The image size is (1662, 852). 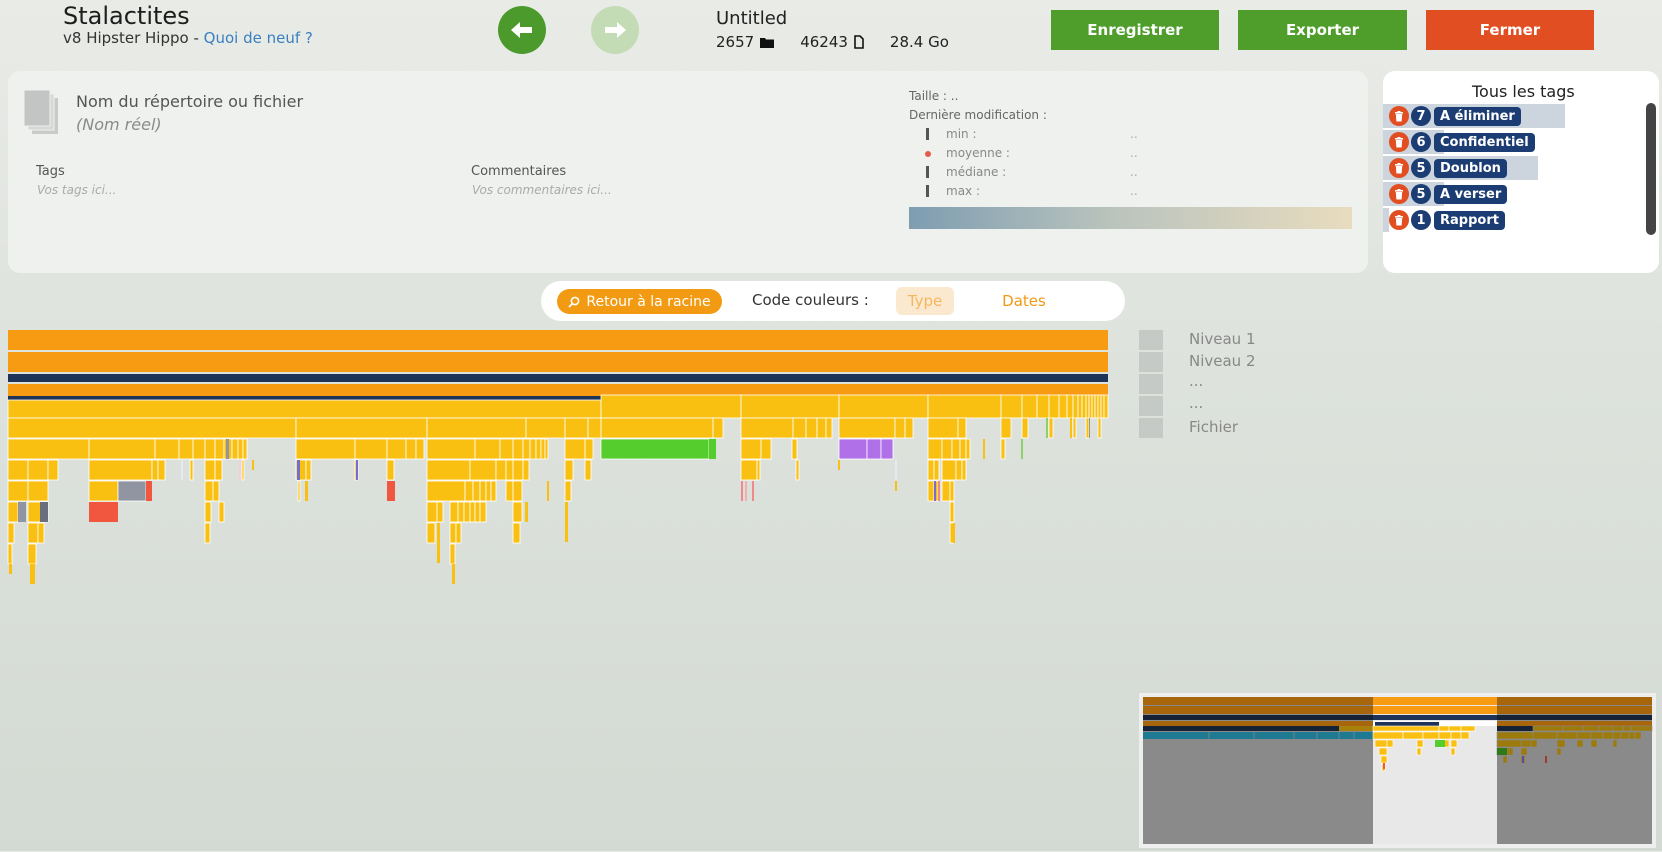 What do you see at coordinates (978, 153) in the screenshot?
I see `stat-mean-label: moyenne :` at bounding box center [978, 153].